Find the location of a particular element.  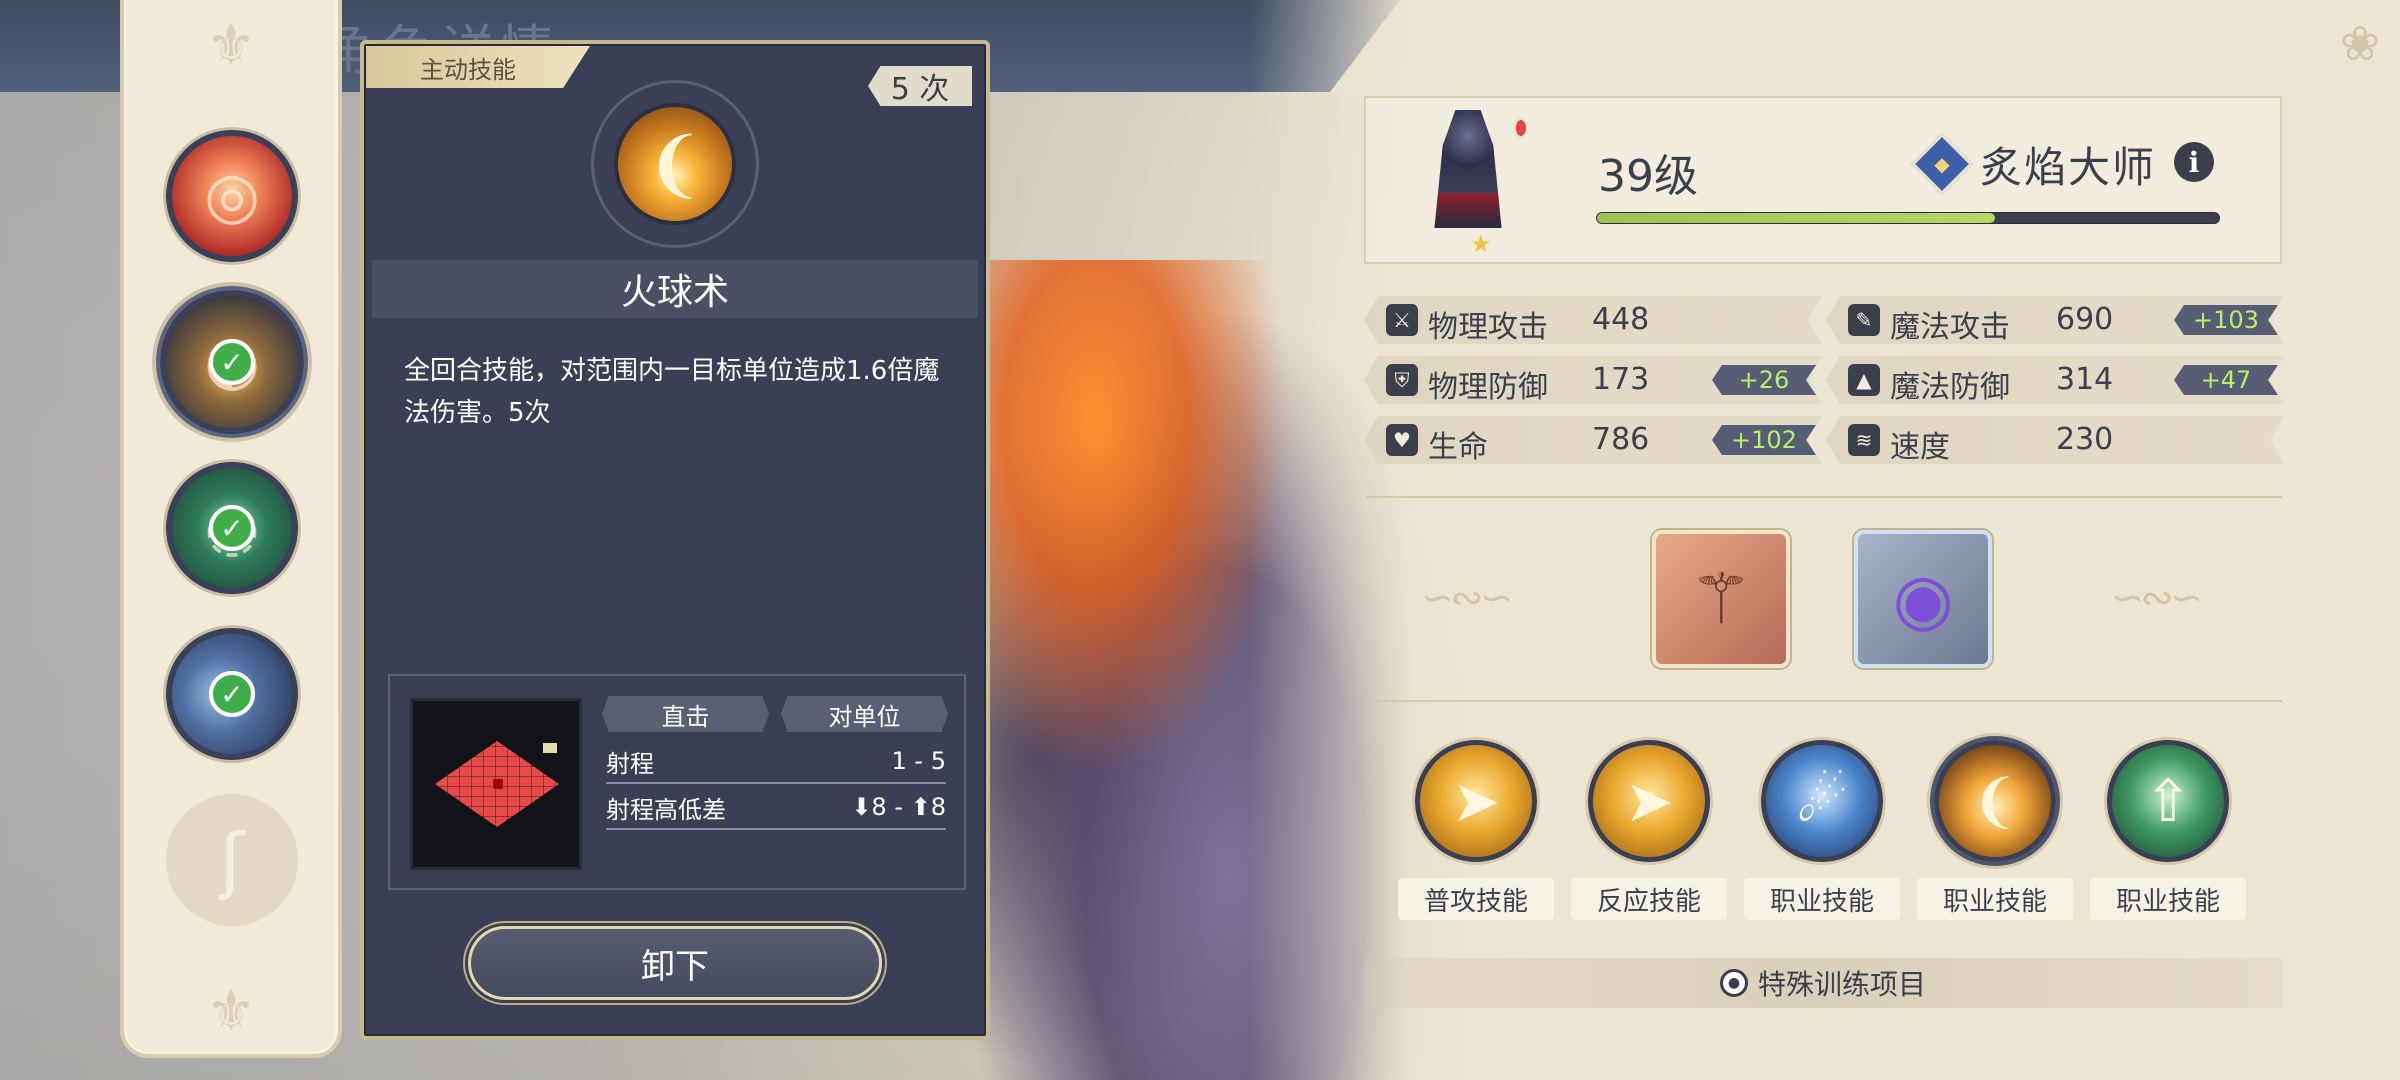

shield-icon: ⛨ is located at coordinates (1402, 380).